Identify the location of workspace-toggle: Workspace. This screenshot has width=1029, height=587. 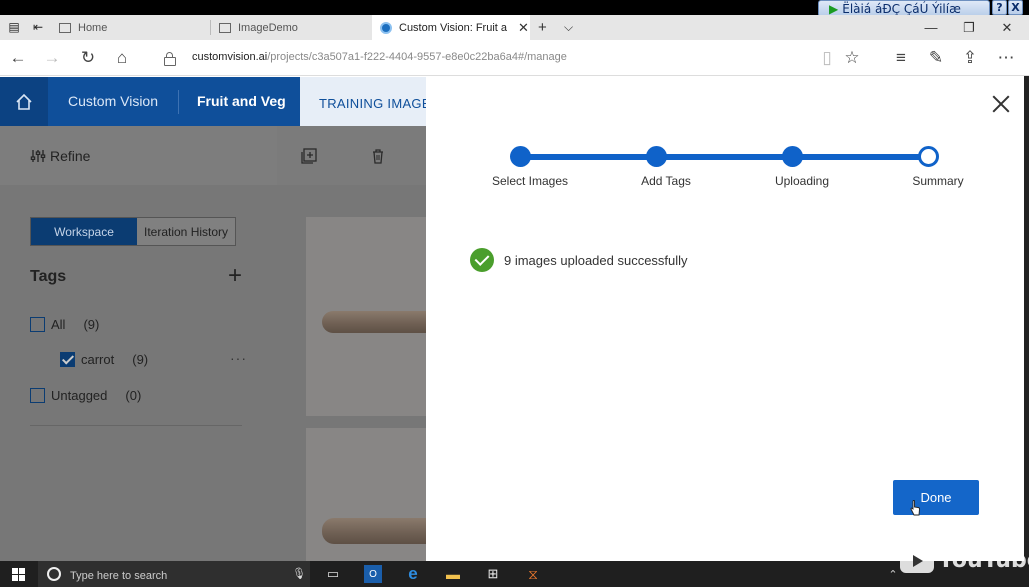
(84, 231).